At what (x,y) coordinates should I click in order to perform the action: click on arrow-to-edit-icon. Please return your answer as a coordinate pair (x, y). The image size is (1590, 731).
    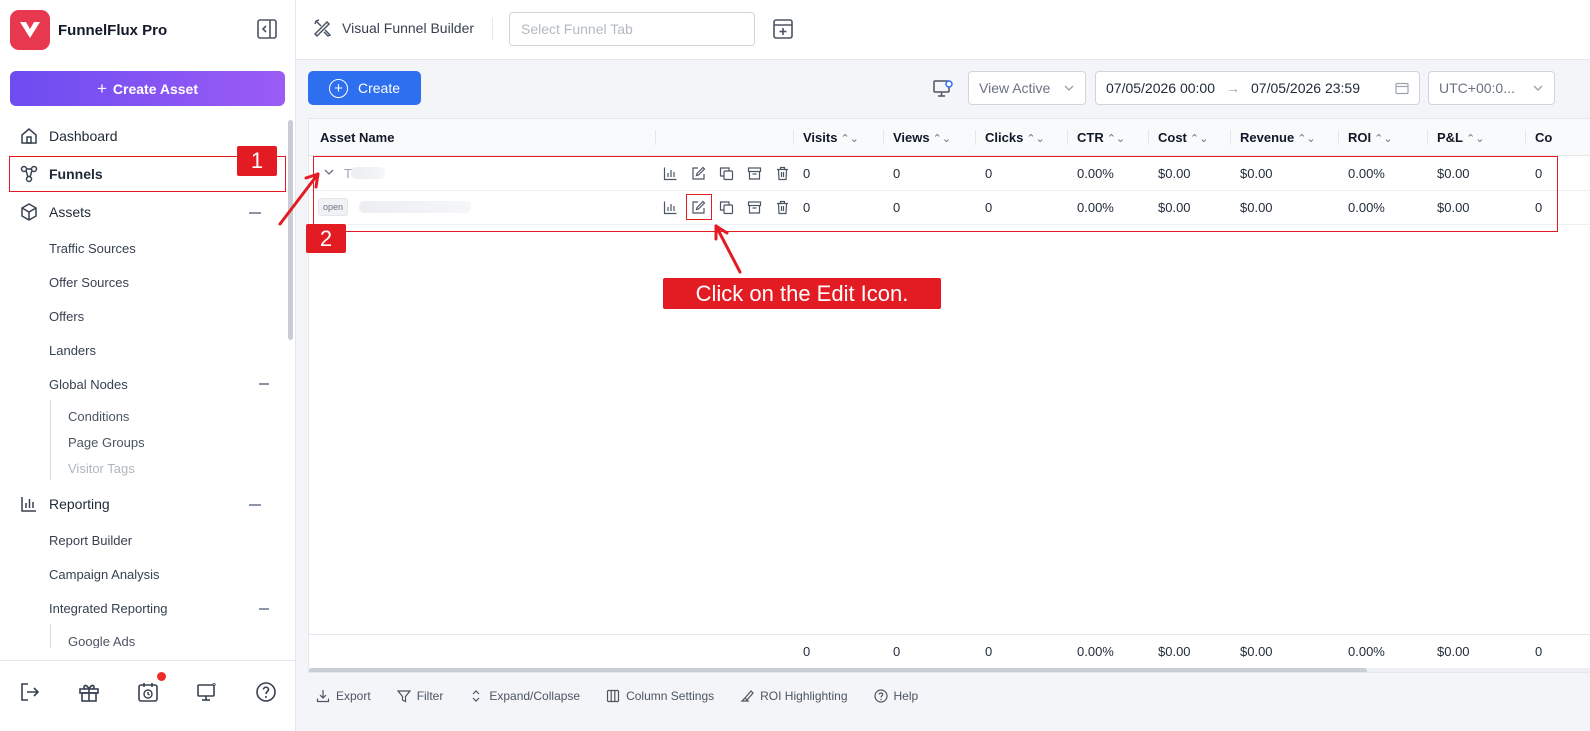
    Looking at the image, I should click on (728, 249).